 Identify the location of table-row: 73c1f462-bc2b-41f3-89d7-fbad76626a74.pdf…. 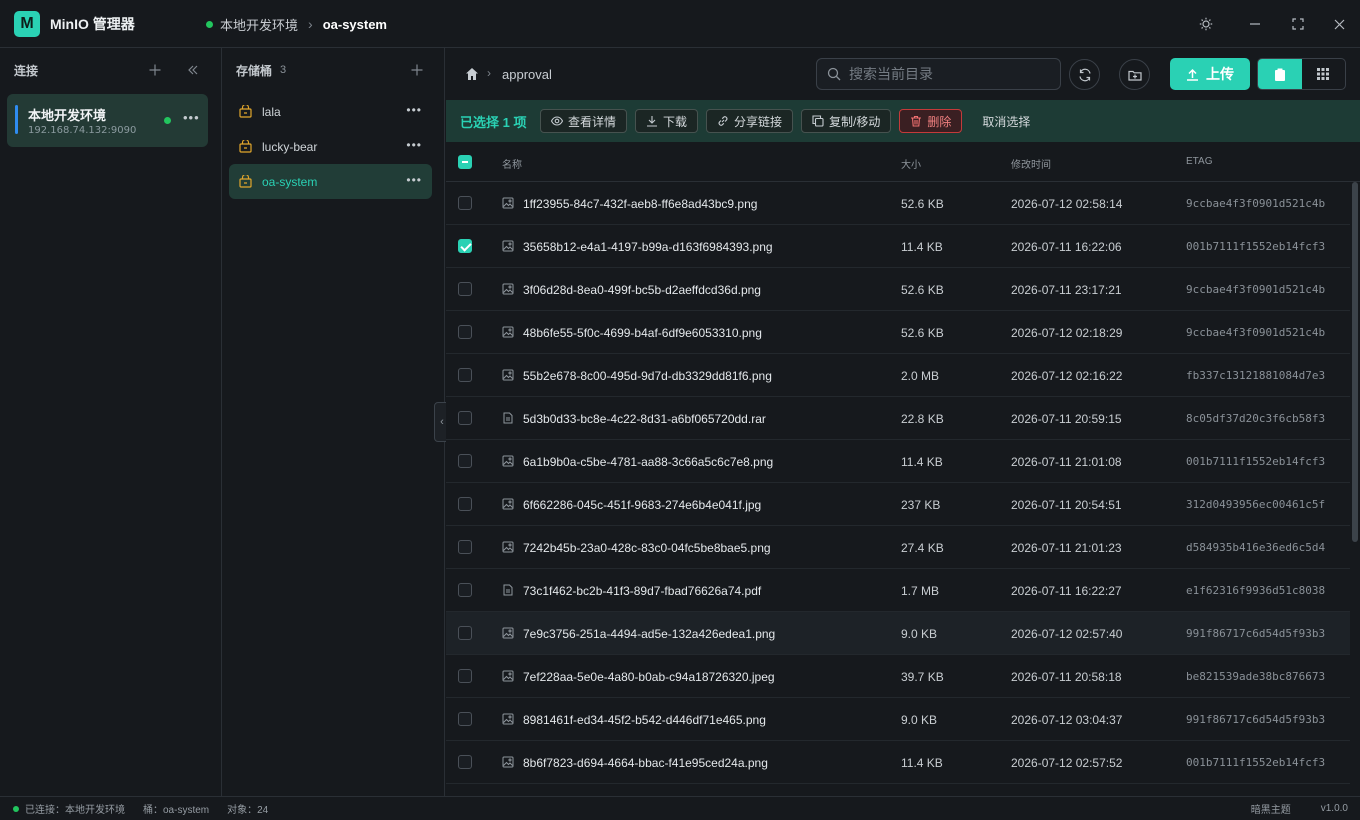
(898, 590).